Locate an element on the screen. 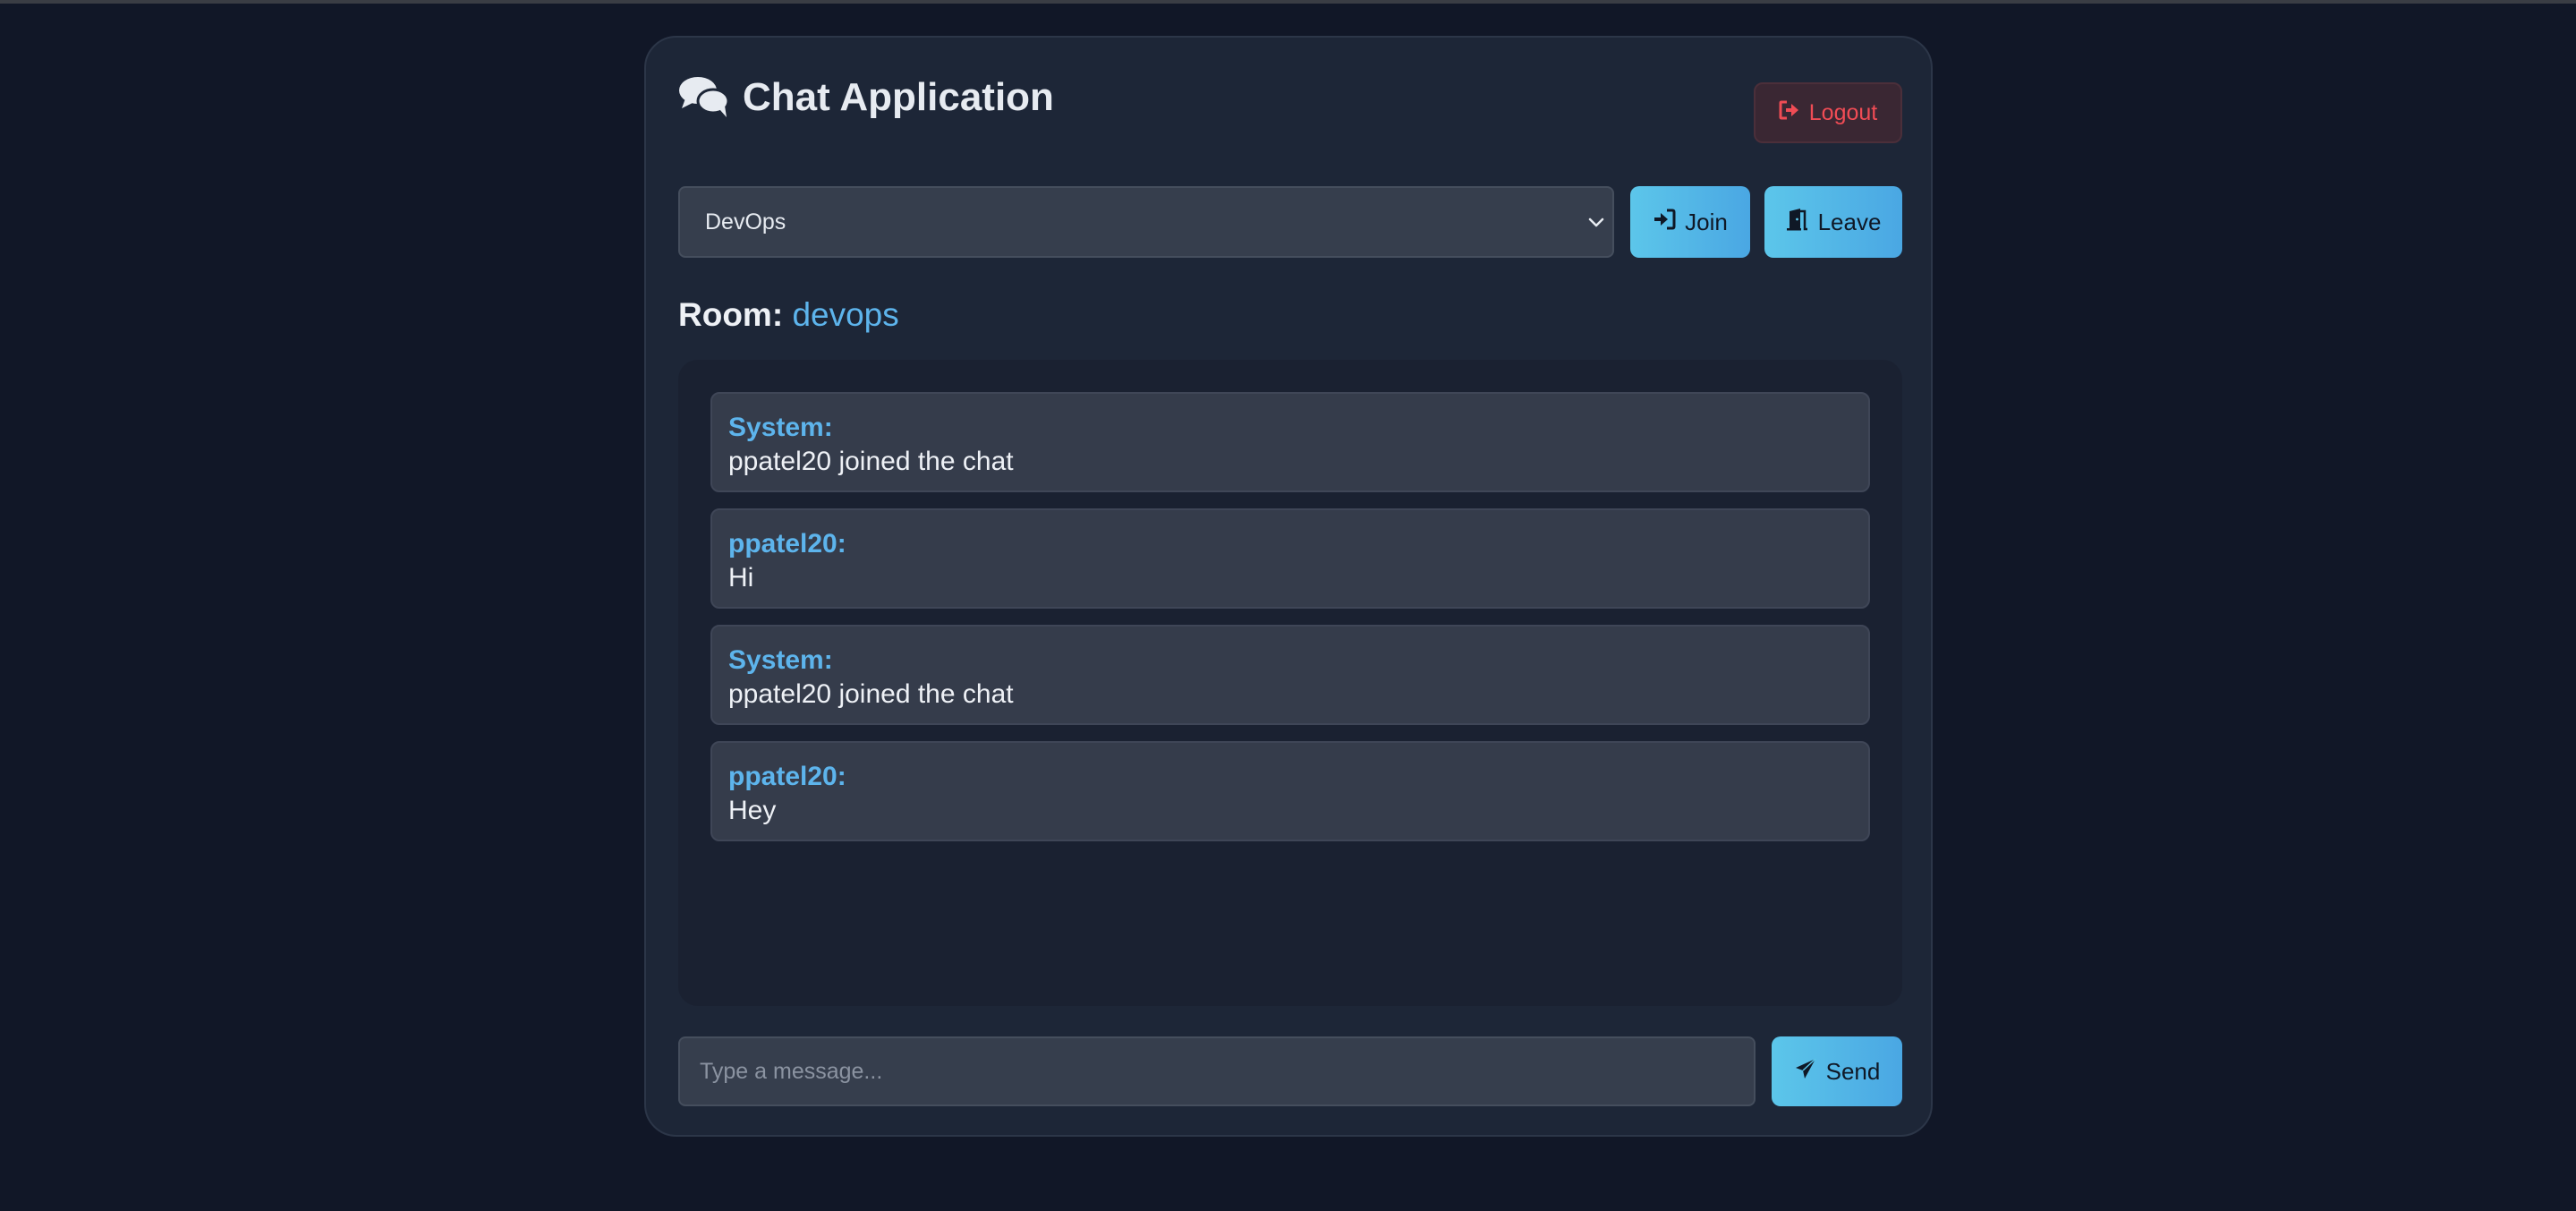 The height and width of the screenshot is (1211, 2576). room-select-value: DevOps is located at coordinates (745, 222).